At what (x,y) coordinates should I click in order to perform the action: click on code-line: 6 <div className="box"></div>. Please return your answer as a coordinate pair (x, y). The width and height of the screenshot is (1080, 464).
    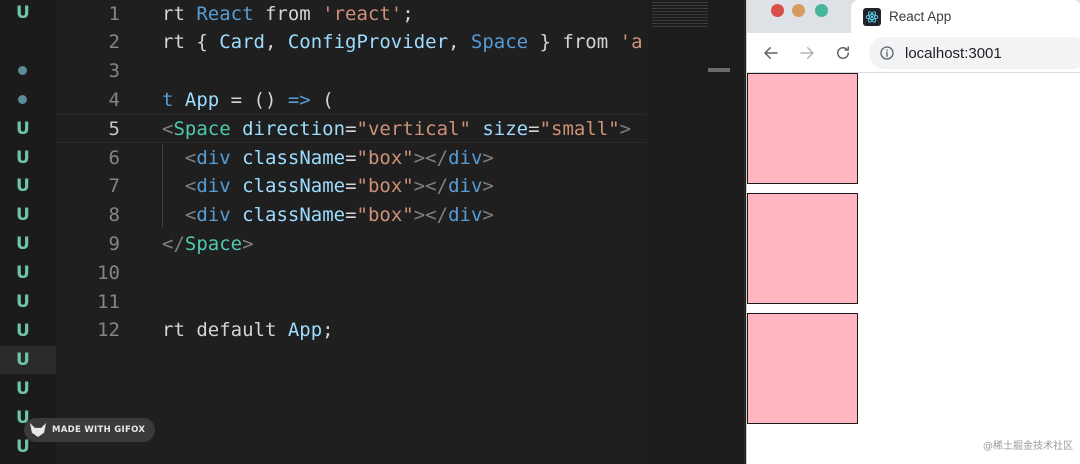
    Looking at the image, I should click on (351, 157).